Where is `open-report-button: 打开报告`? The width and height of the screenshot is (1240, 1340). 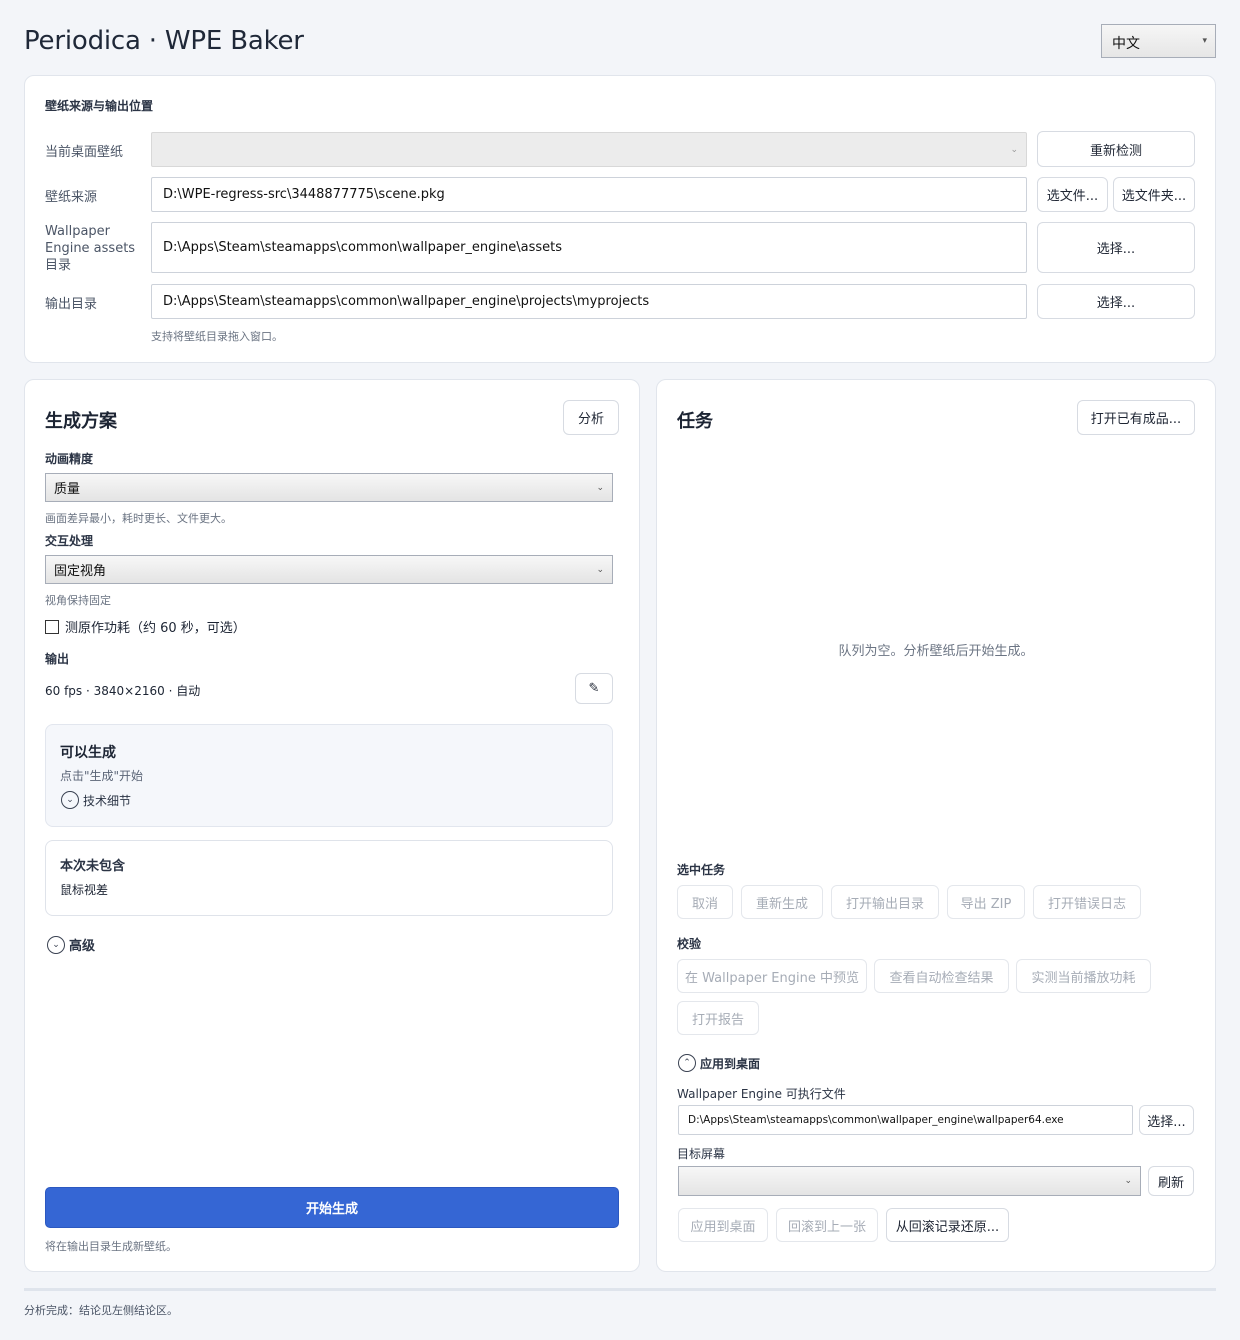 open-report-button: 打开报告 is located at coordinates (718, 1018).